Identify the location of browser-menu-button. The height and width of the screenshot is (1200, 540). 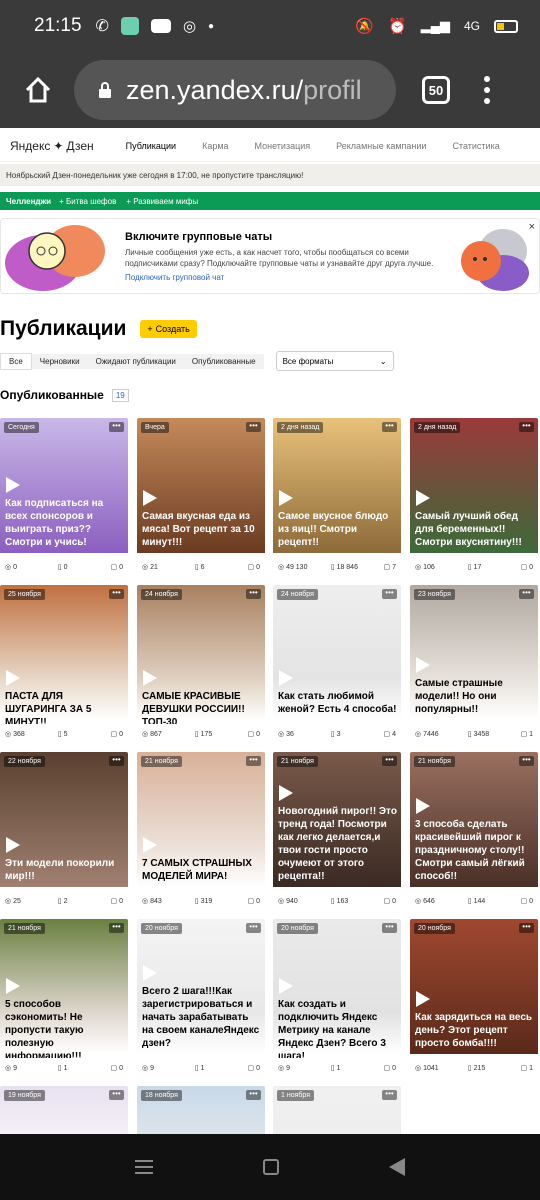
(487, 90).